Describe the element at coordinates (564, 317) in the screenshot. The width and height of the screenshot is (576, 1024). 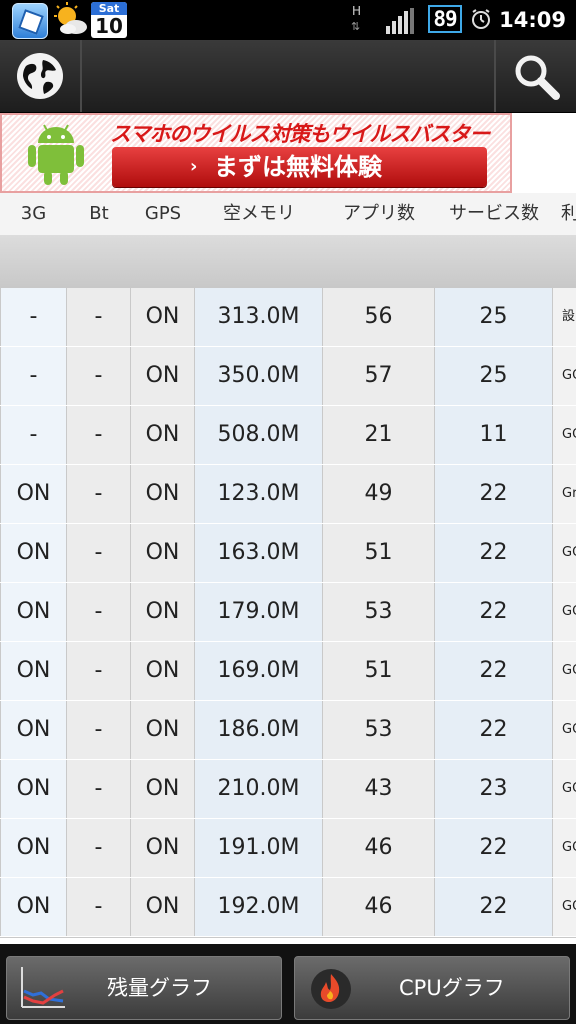
I see `cell-usage: 設` at that location.